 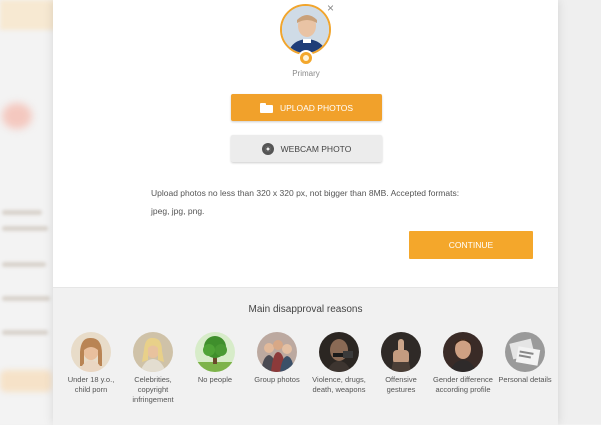 I want to click on reason-group-photos: Group photos, so click(x=277, y=358).